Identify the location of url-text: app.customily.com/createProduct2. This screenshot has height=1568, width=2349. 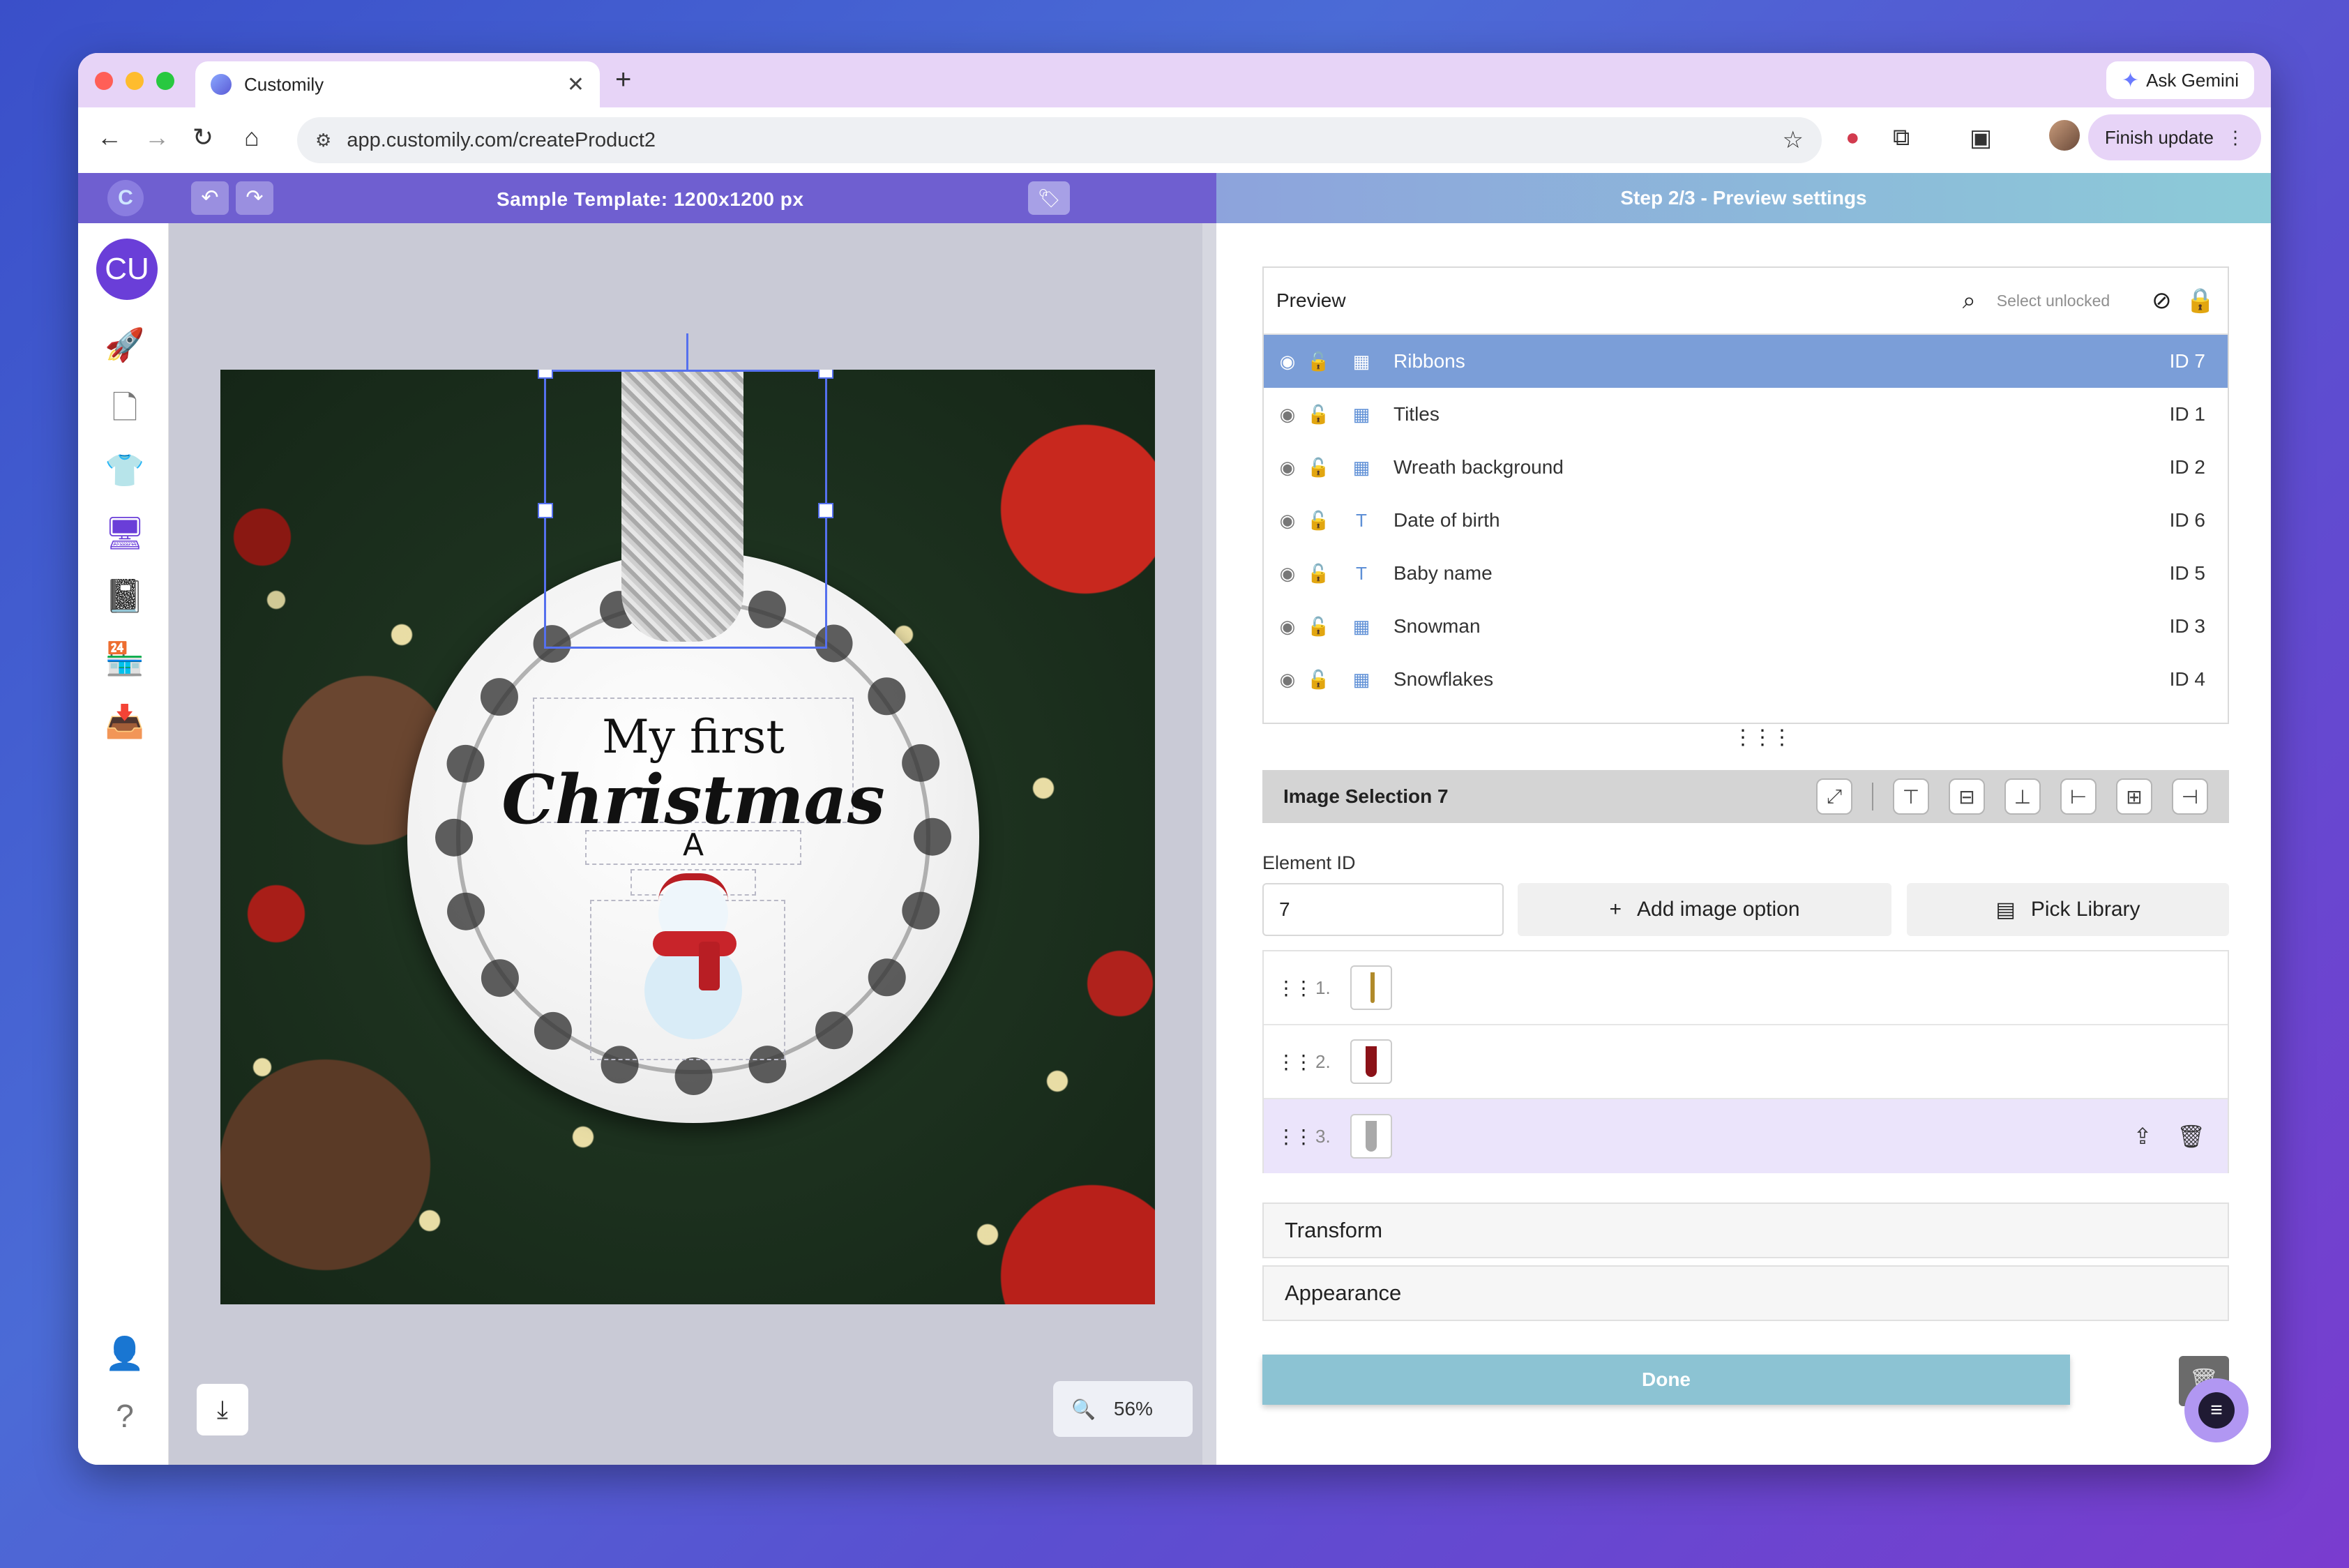
(1064, 140).